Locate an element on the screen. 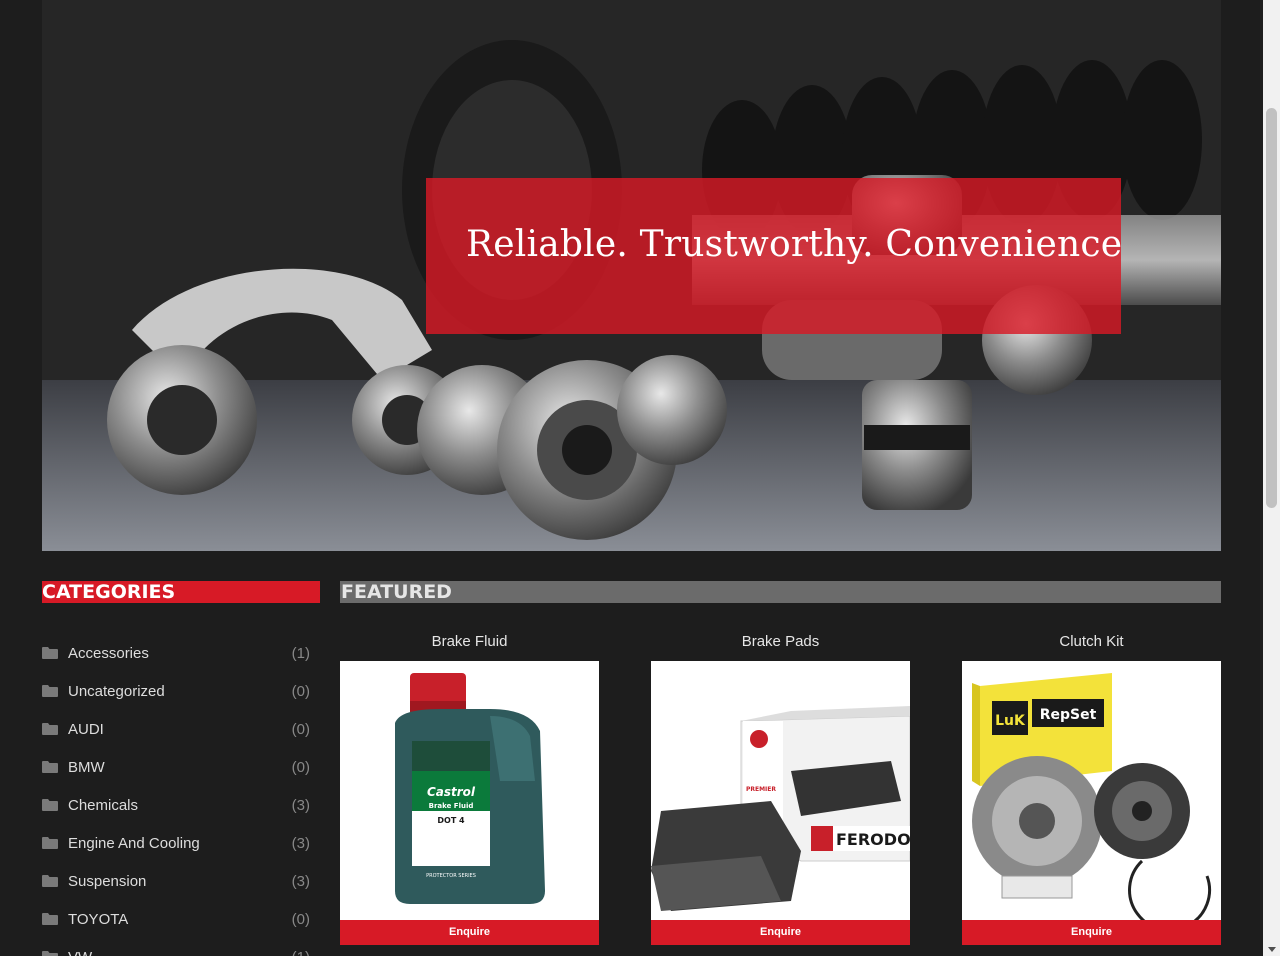 The height and width of the screenshot is (956, 1280). category-item: AUDI (0) is located at coordinates (181, 731).